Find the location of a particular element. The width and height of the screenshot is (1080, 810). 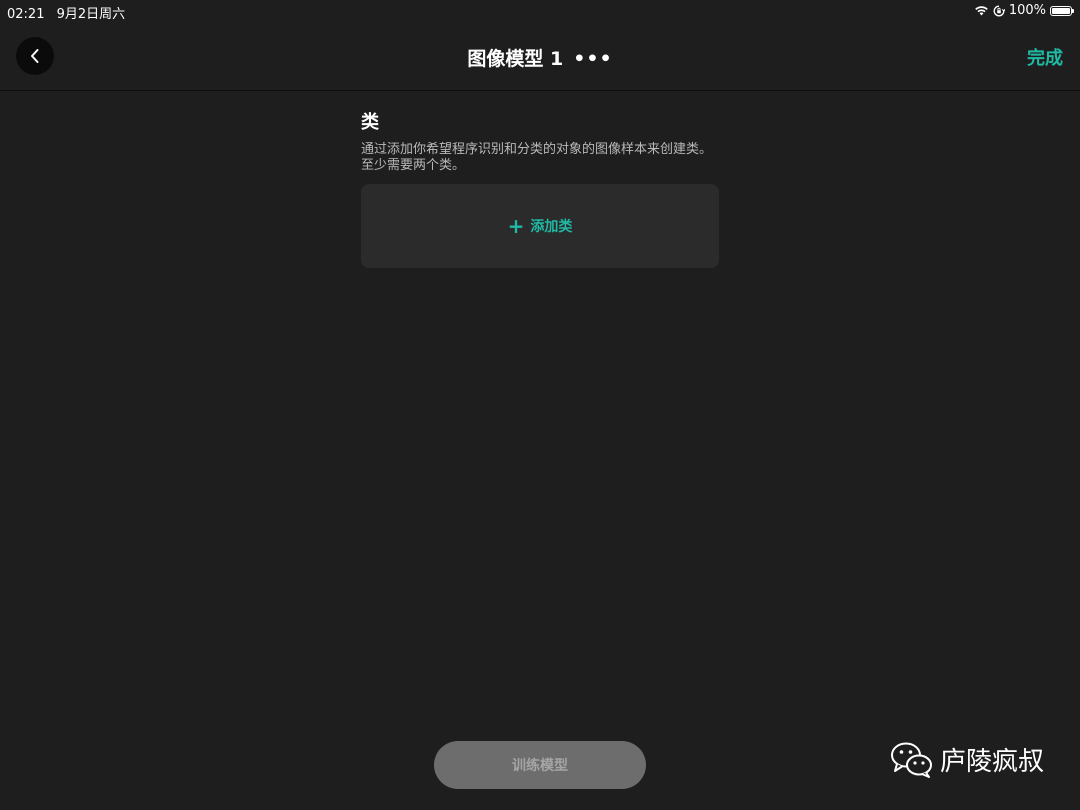

page-title: 图像模型 1 ••• is located at coordinates (540, 57).